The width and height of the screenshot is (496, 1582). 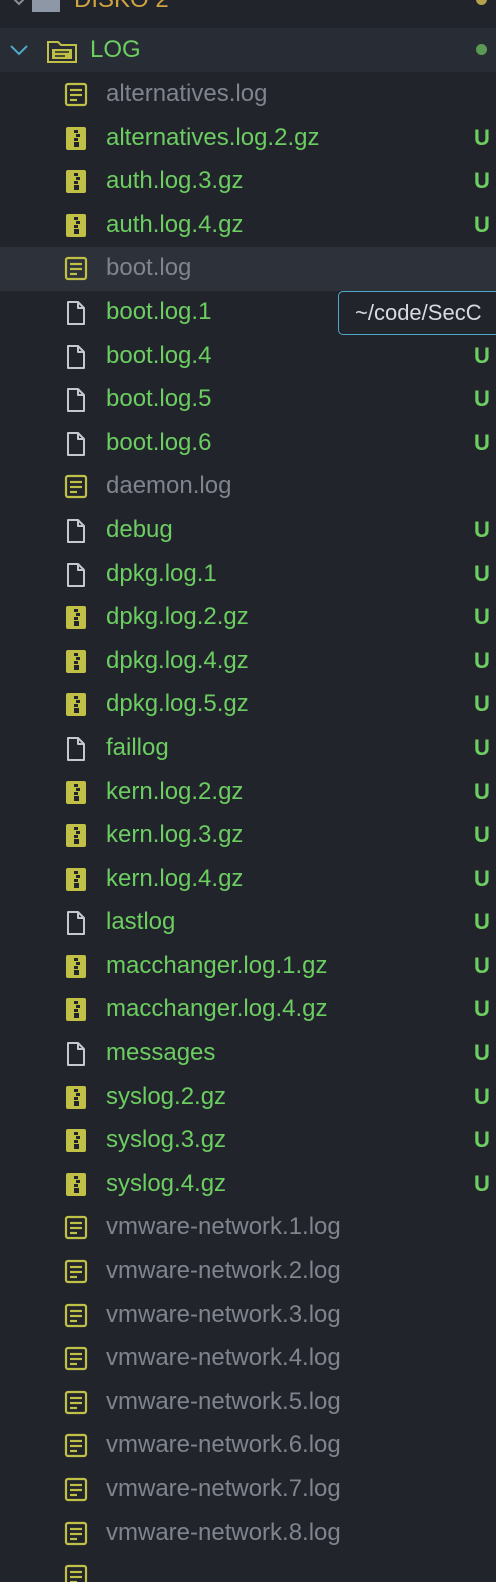 I want to click on file-row: dpkg.log.5.gz U, so click(x=248, y=705).